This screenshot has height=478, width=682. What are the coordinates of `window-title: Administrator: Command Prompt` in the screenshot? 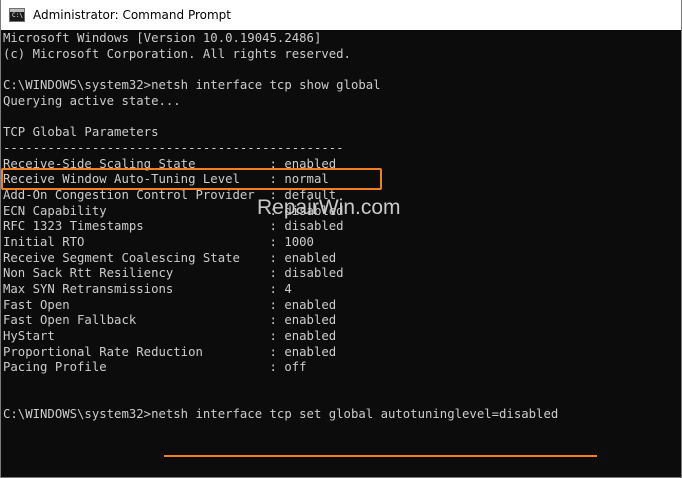 It's located at (132, 15).